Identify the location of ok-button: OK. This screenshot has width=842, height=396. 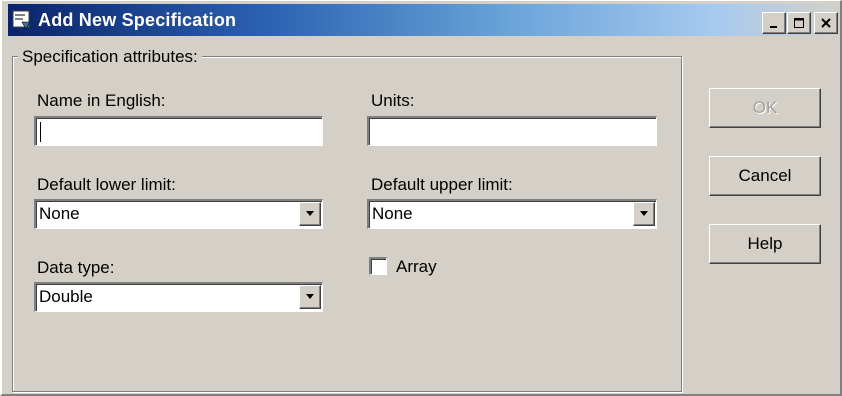
(765, 108).